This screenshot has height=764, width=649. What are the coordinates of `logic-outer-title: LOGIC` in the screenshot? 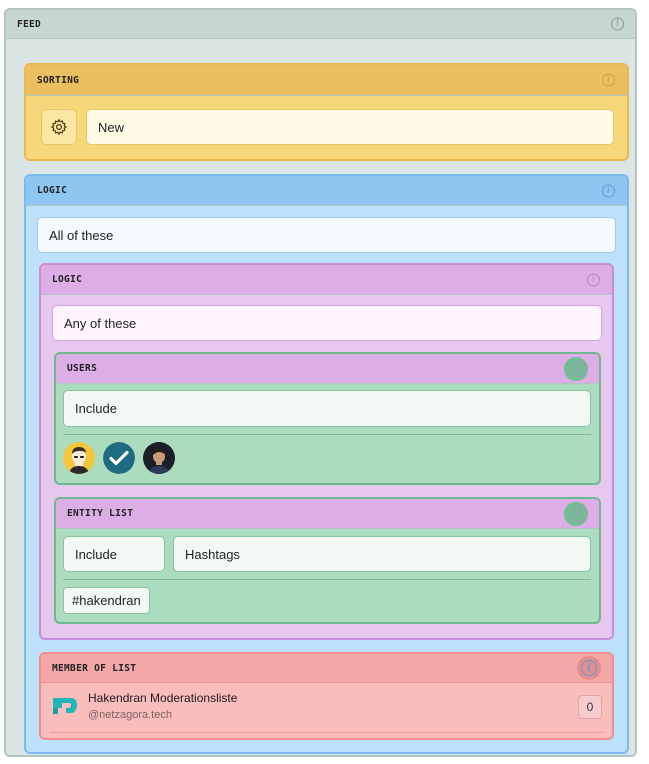 It's located at (52, 190).